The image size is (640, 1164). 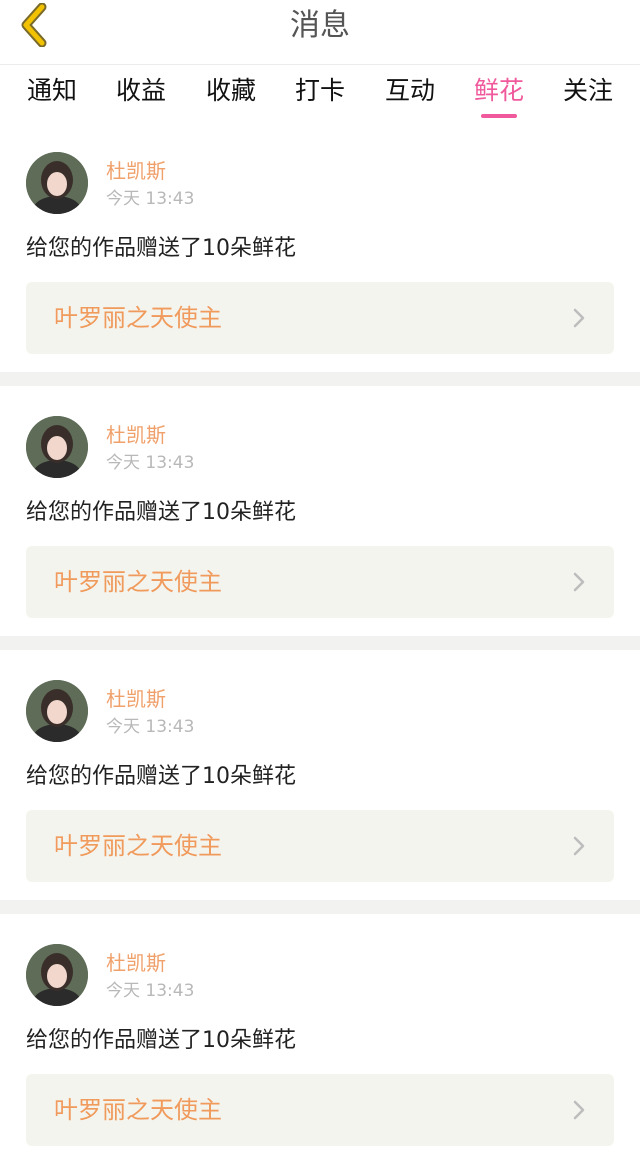 What do you see at coordinates (499, 116) in the screenshot?
I see `active-tab-indicator` at bounding box center [499, 116].